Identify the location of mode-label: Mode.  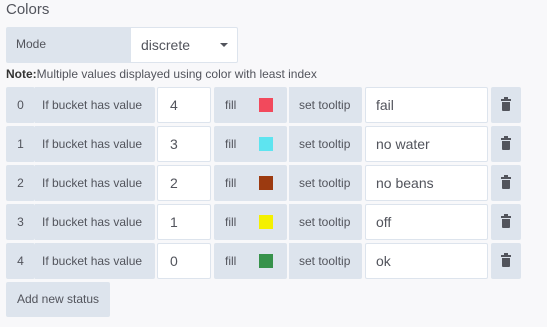
(68, 45).